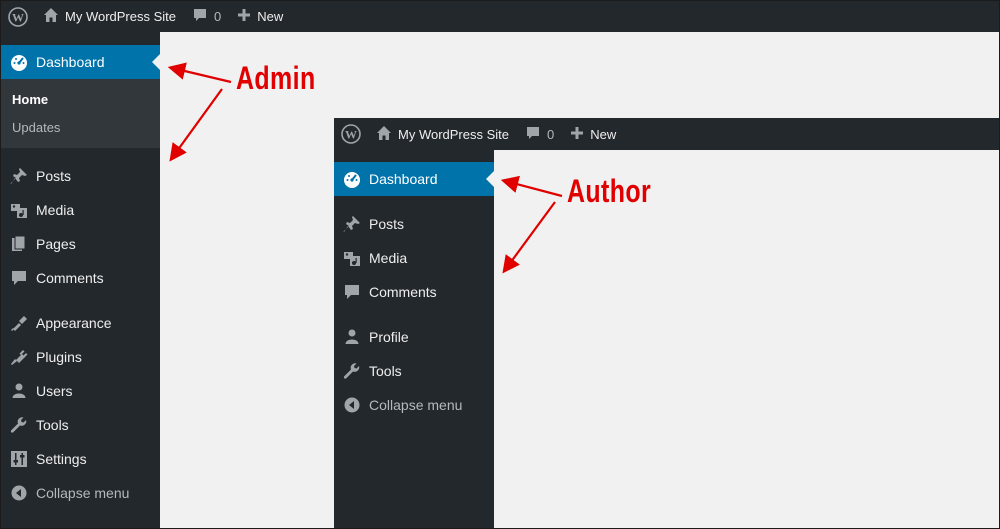 This screenshot has width=1000, height=529. I want to click on dashboard-submenu: Home Updates, so click(80, 113).